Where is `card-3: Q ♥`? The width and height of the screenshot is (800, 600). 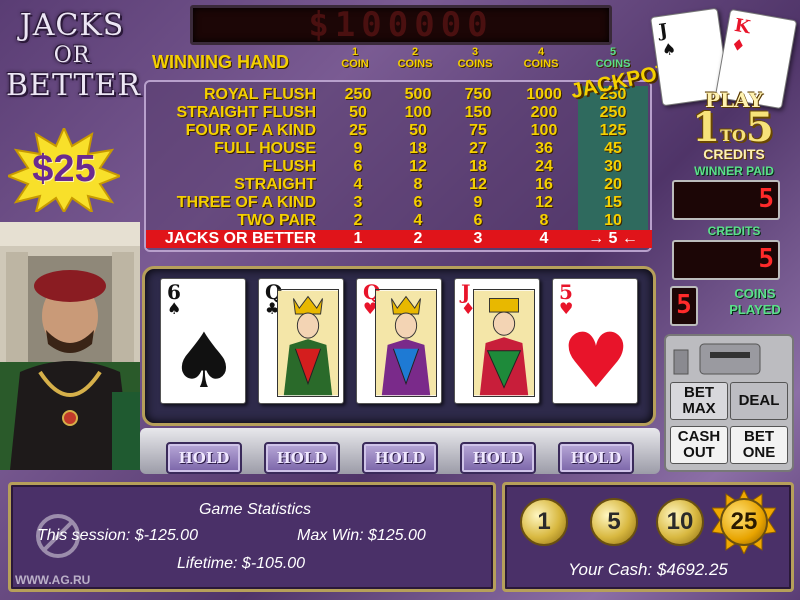 card-3: Q ♥ is located at coordinates (399, 341).